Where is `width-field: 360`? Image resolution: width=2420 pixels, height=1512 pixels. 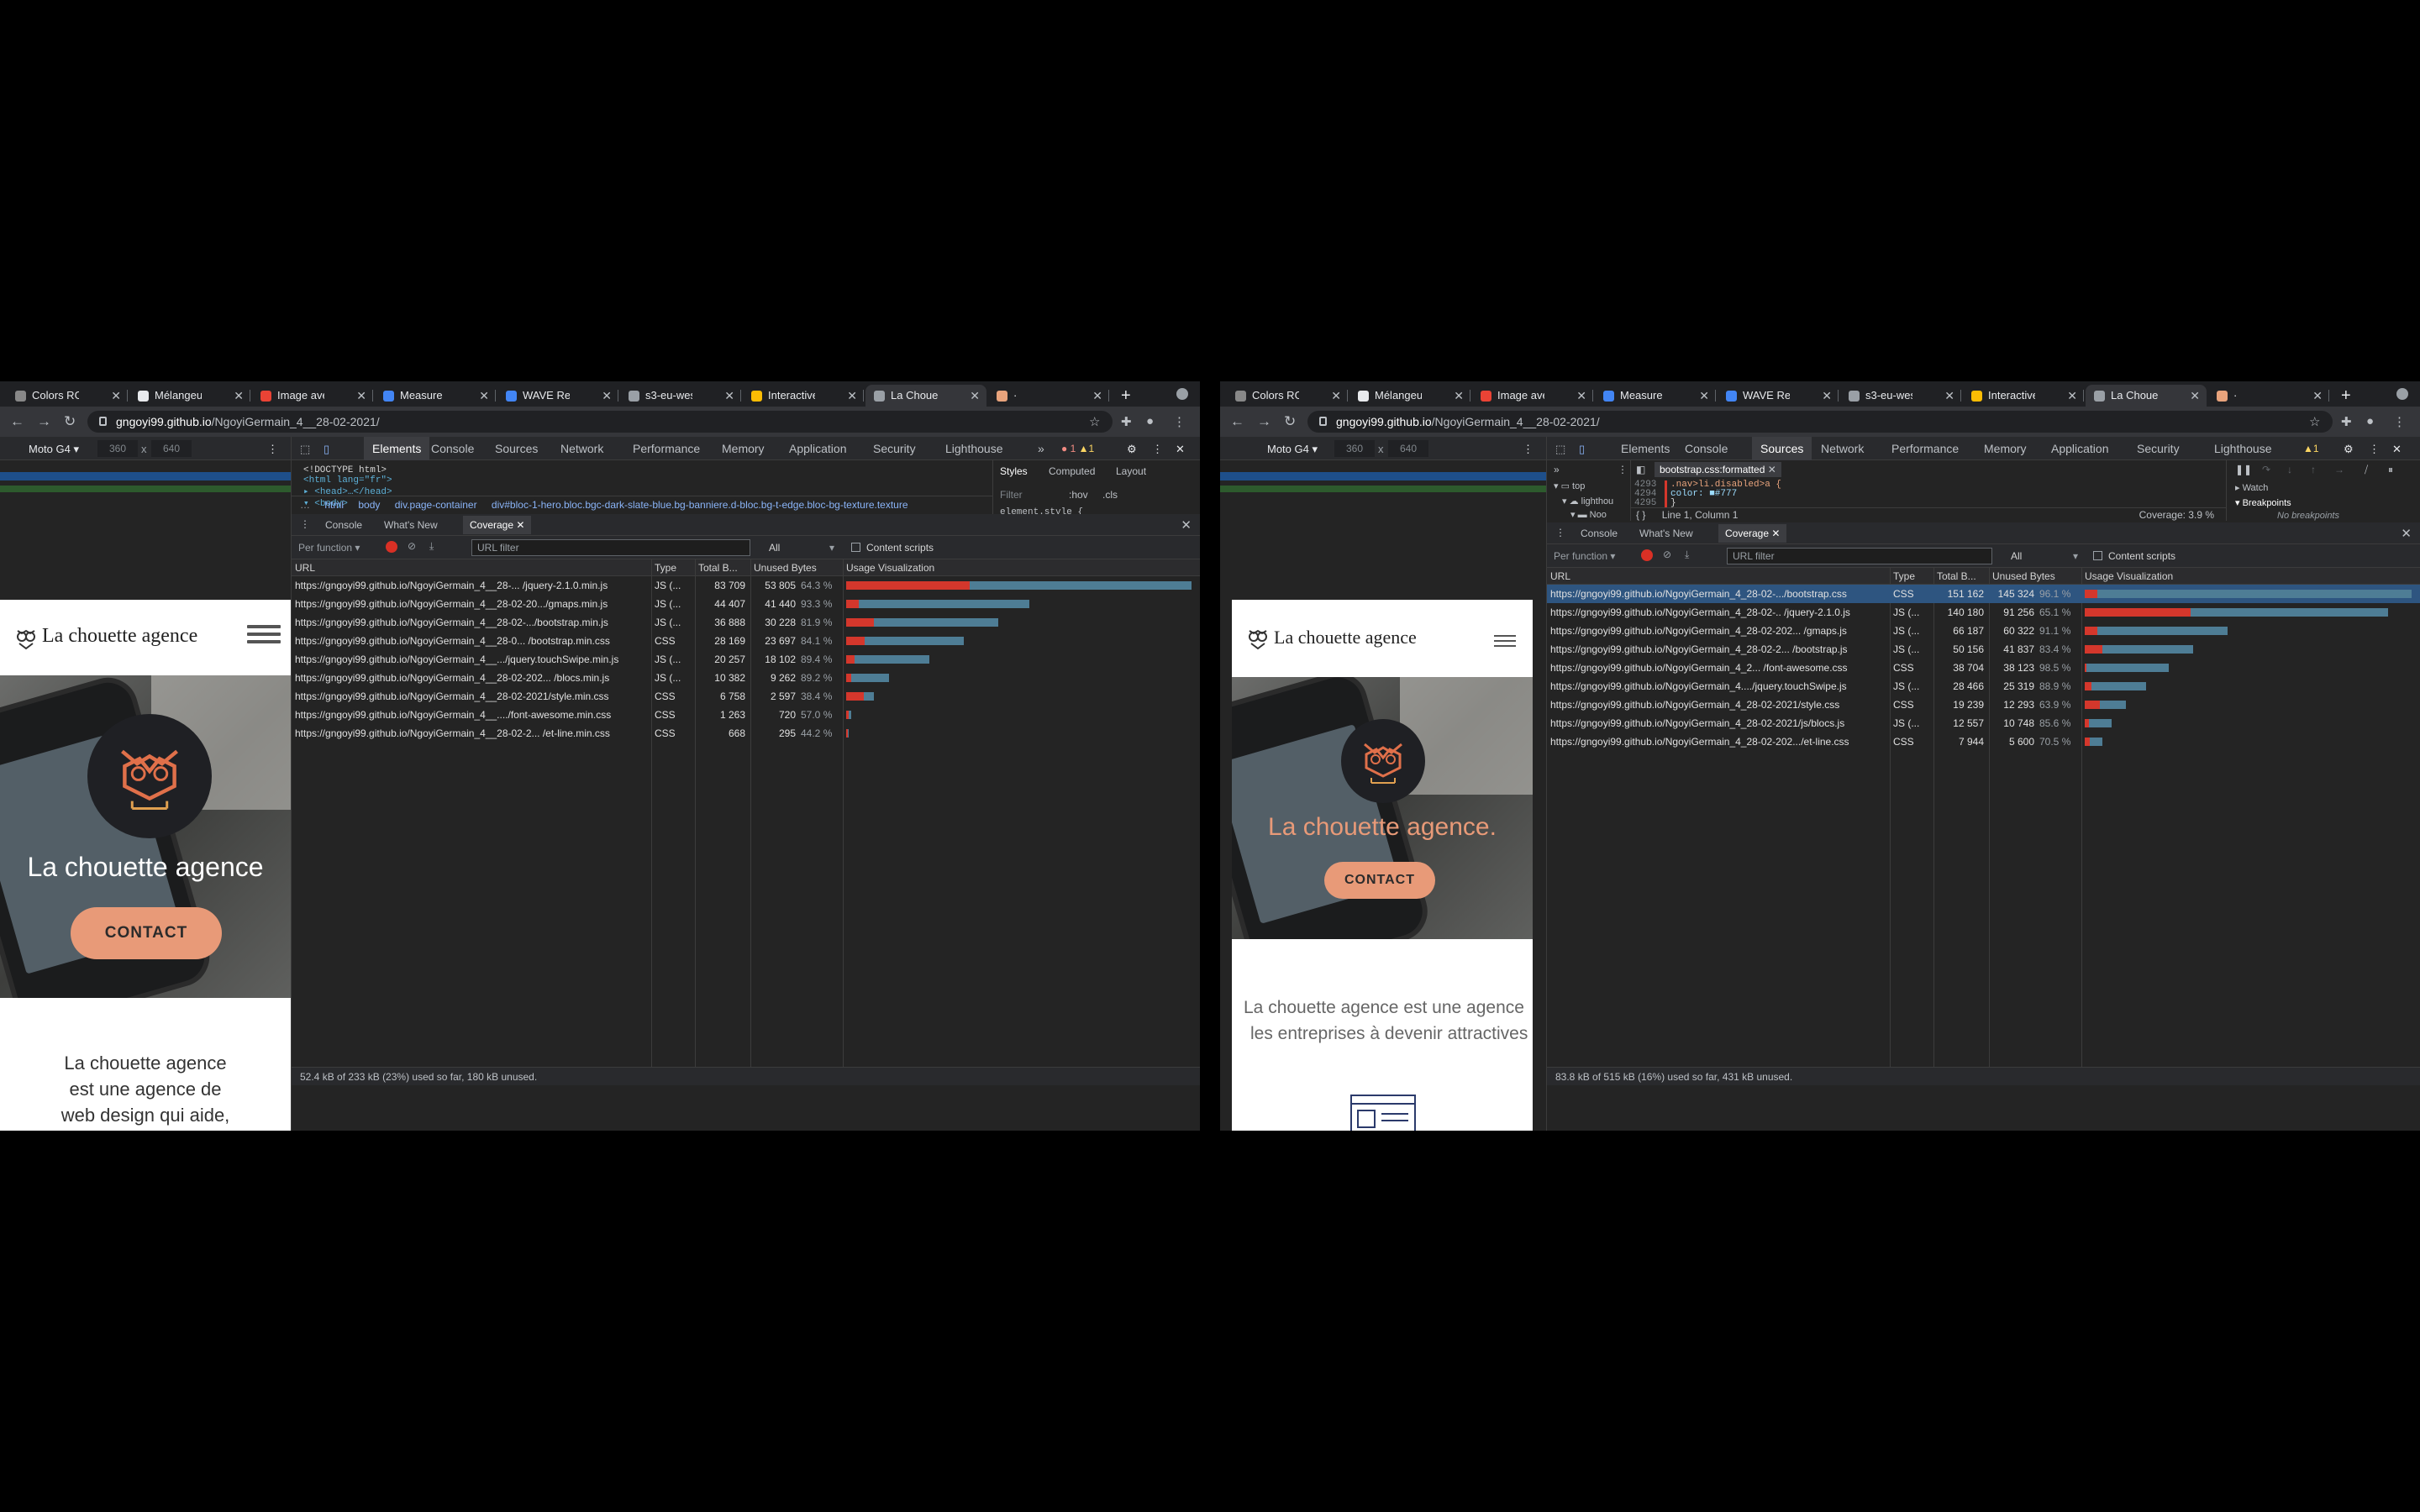
width-field: 360 is located at coordinates (1354, 448).